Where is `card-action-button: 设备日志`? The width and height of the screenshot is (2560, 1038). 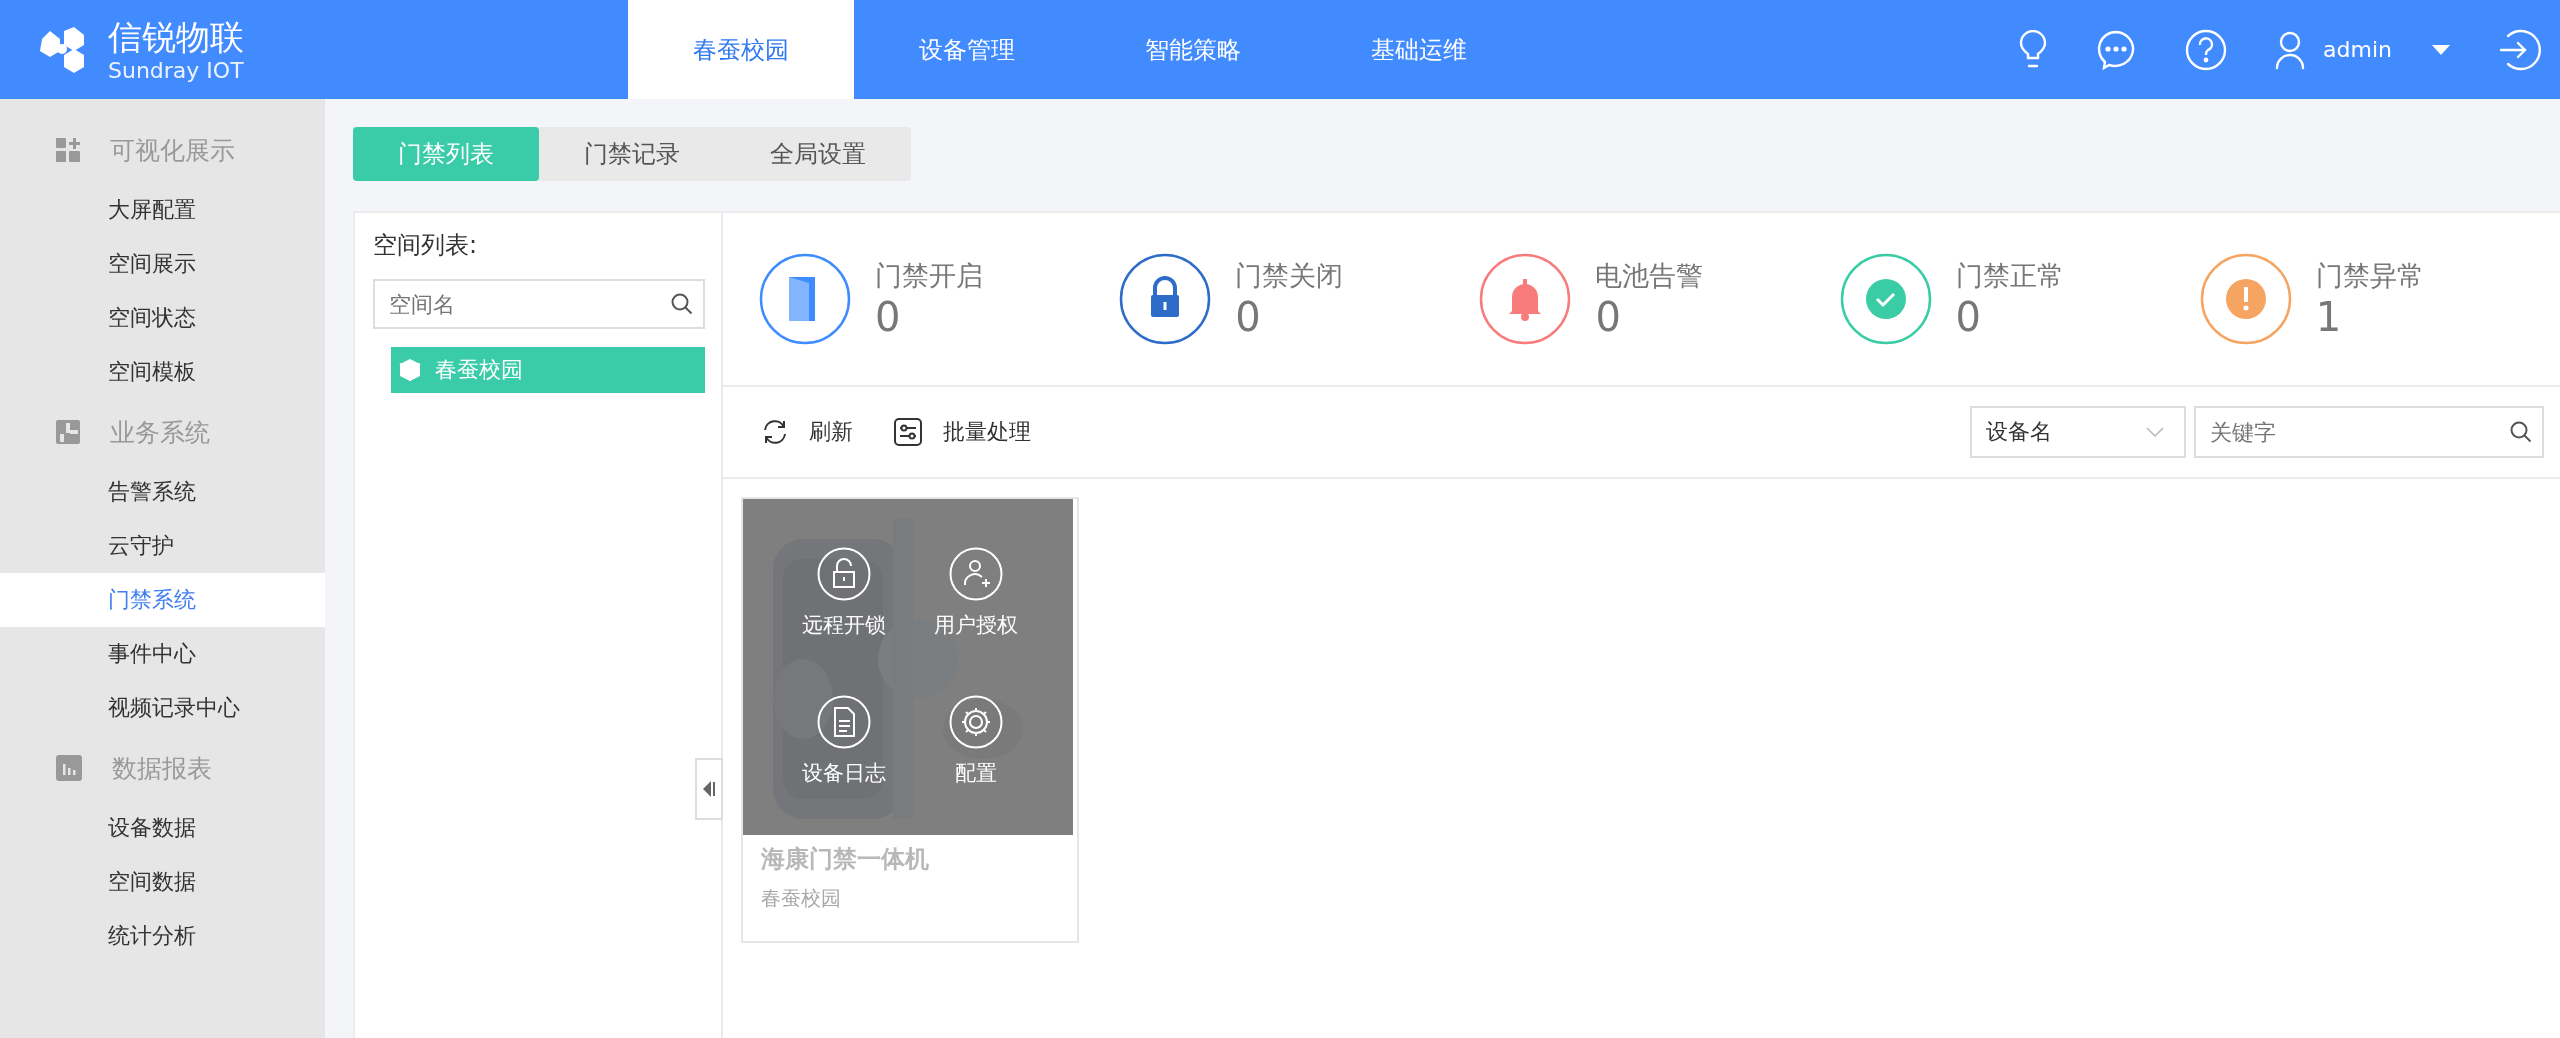
card-action-button: 设备日志 is located at coordinates (844, 741).